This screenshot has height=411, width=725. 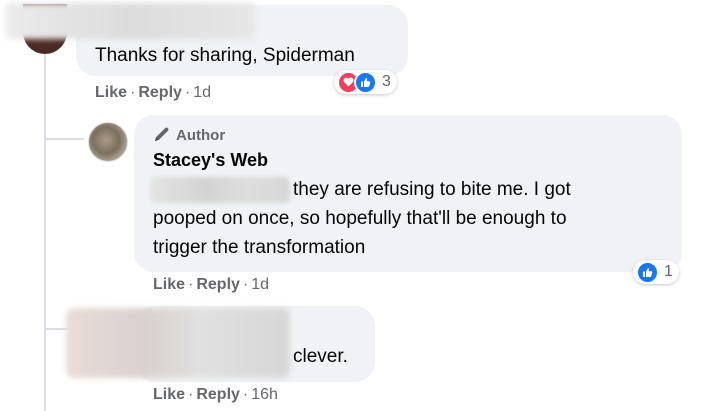 I want to click on author-pen-icon, so click(x=162, y=134).